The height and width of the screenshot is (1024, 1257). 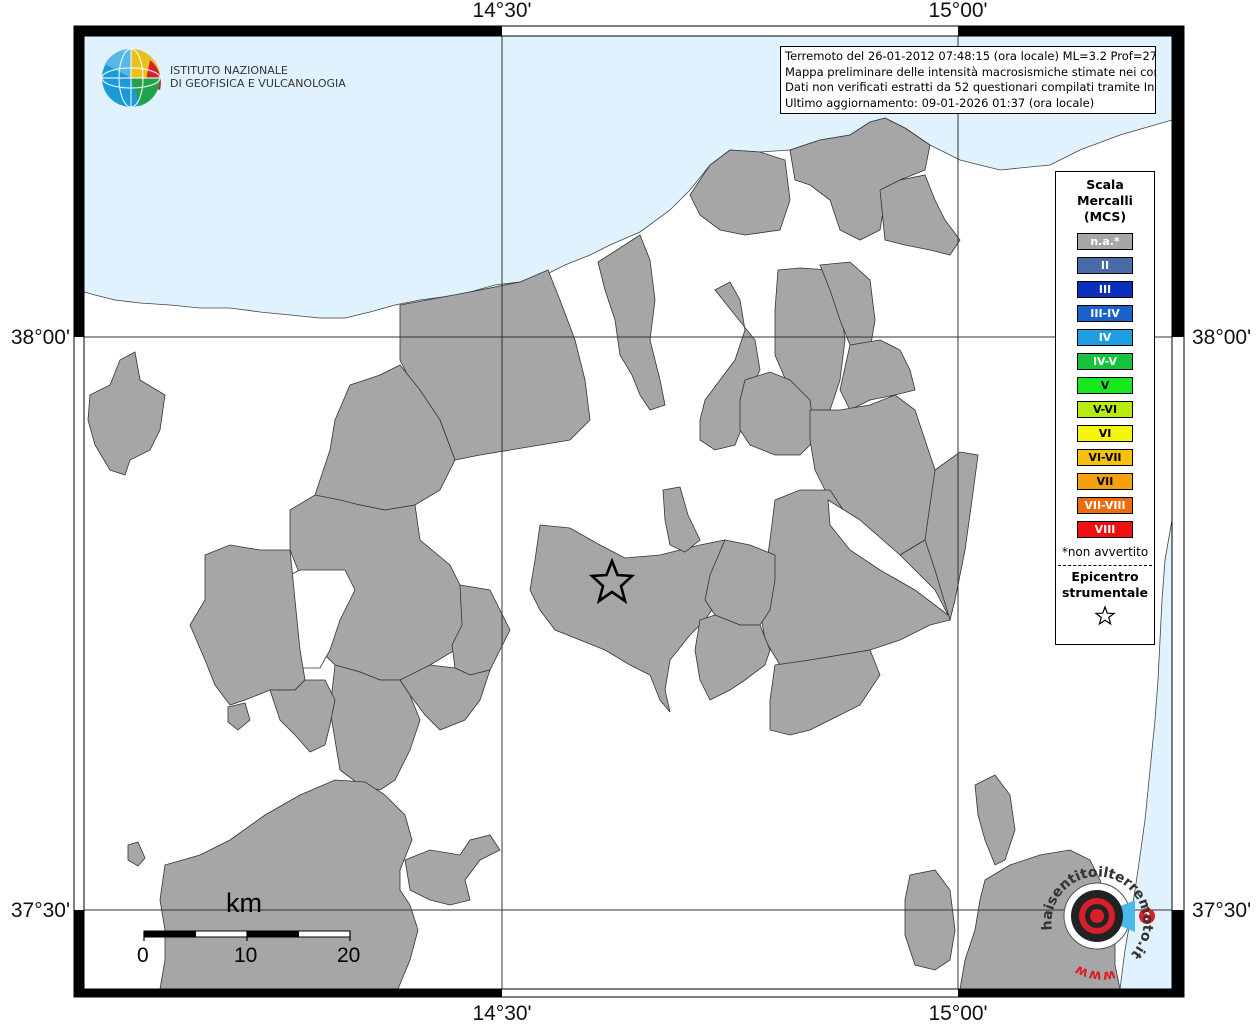 I want to click on legend-title: Scala Mercalli (MCS), so click(x=1105, y=201).